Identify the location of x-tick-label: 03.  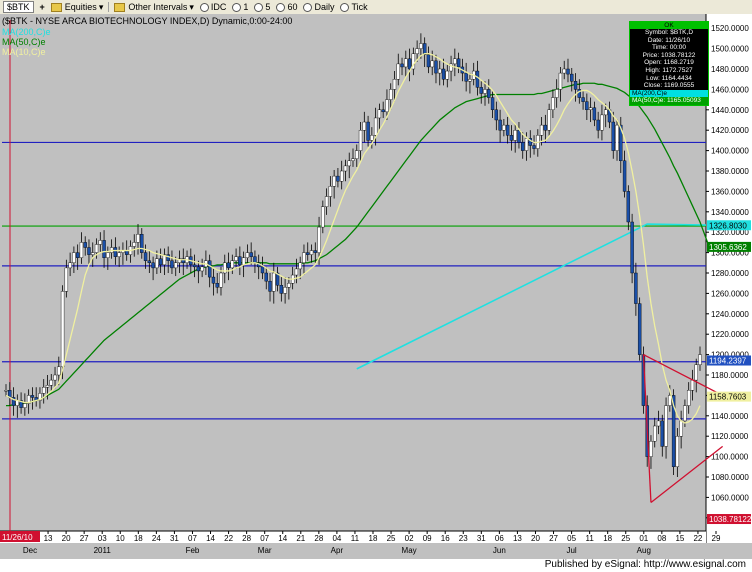
(102, 538).